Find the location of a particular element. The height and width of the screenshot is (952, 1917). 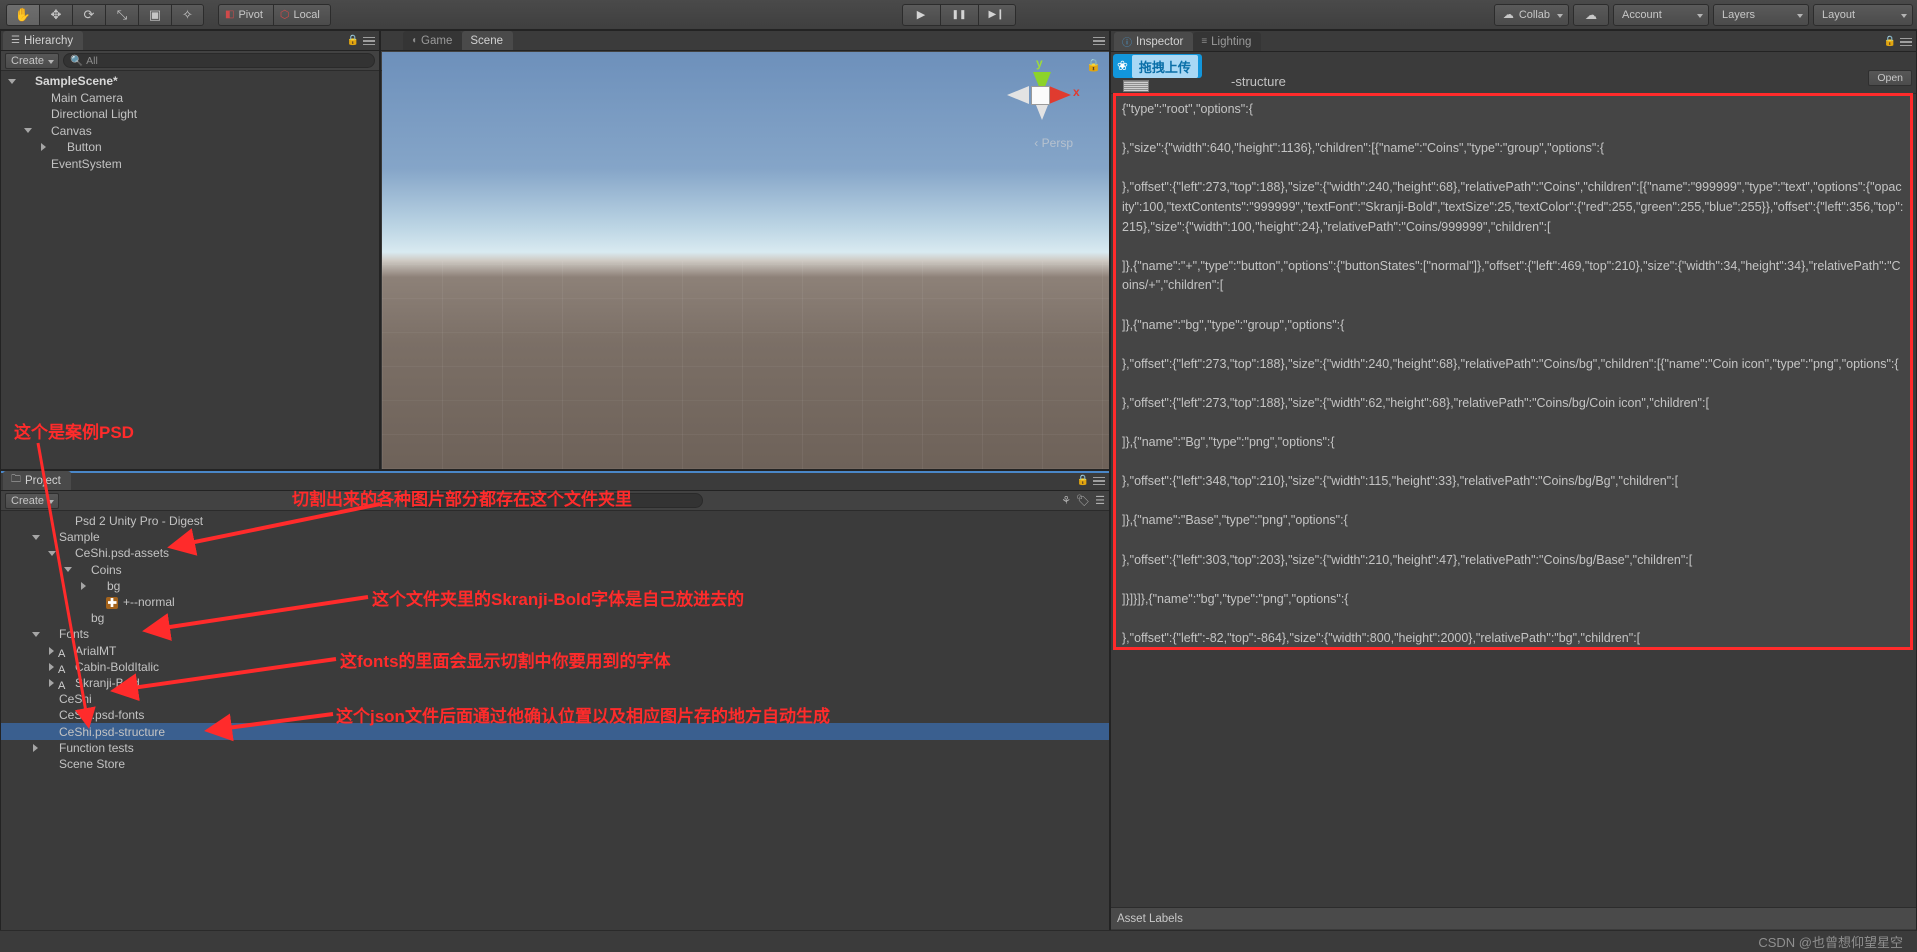

open-asset-button: Open is located at coordinates (1890, 78).